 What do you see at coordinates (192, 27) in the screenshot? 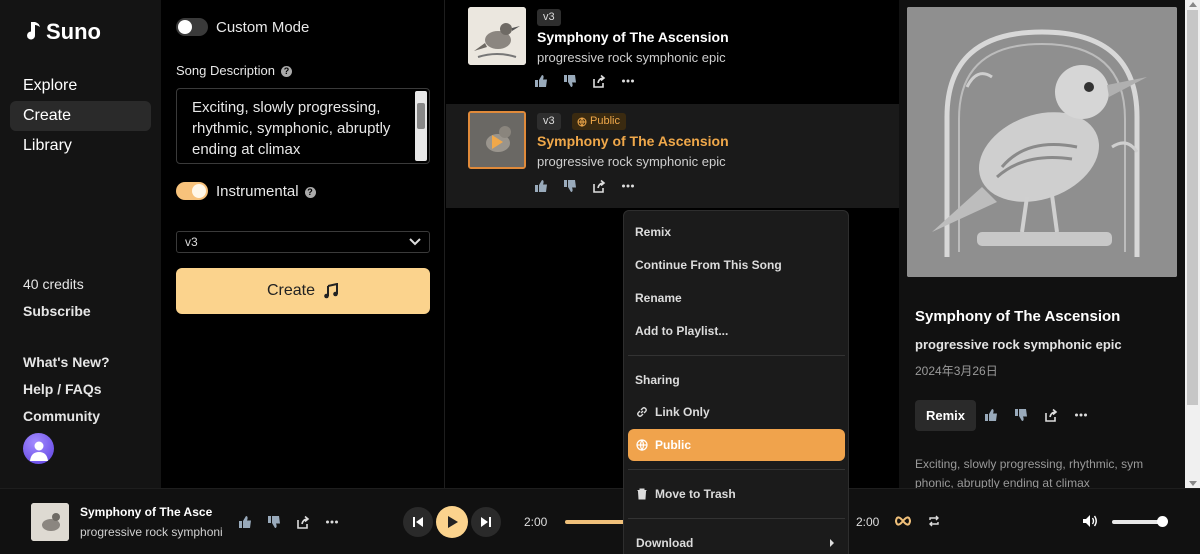
I see `custom-mode-toggle` at bounding box center [192, 27].